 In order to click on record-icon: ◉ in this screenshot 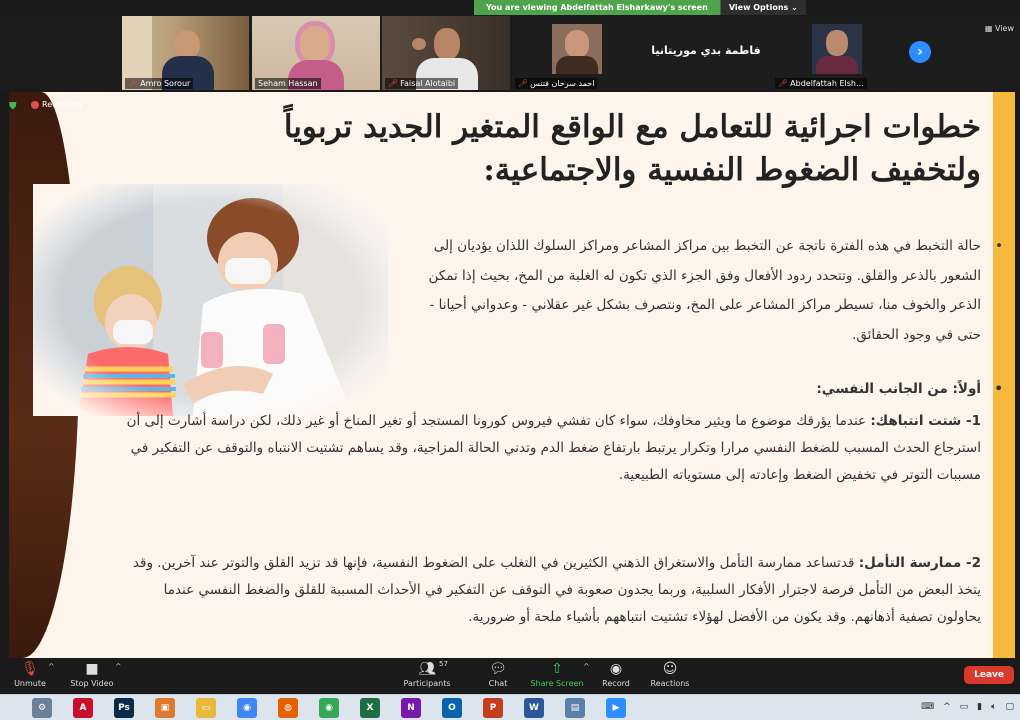, I will do `click(616, 669)`.